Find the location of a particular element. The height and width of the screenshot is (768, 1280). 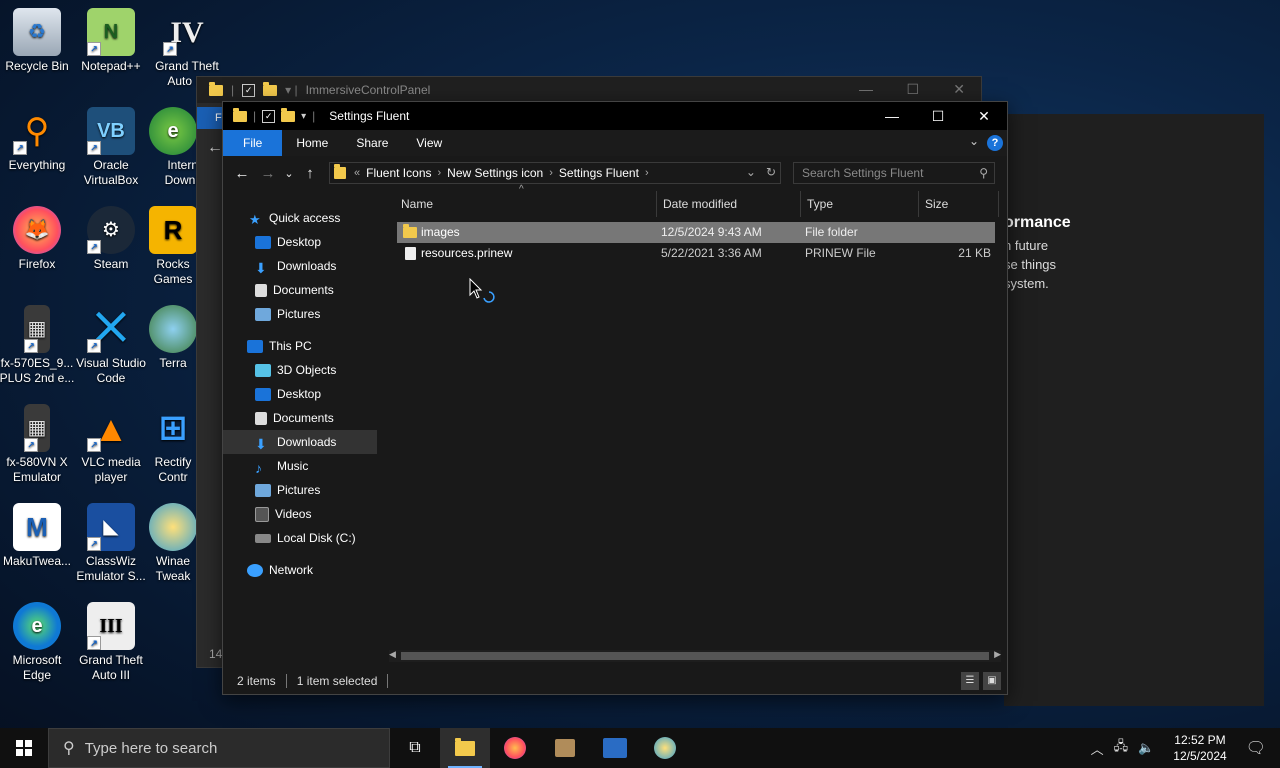

edge-icon: e is located at coordinates (37, 626).